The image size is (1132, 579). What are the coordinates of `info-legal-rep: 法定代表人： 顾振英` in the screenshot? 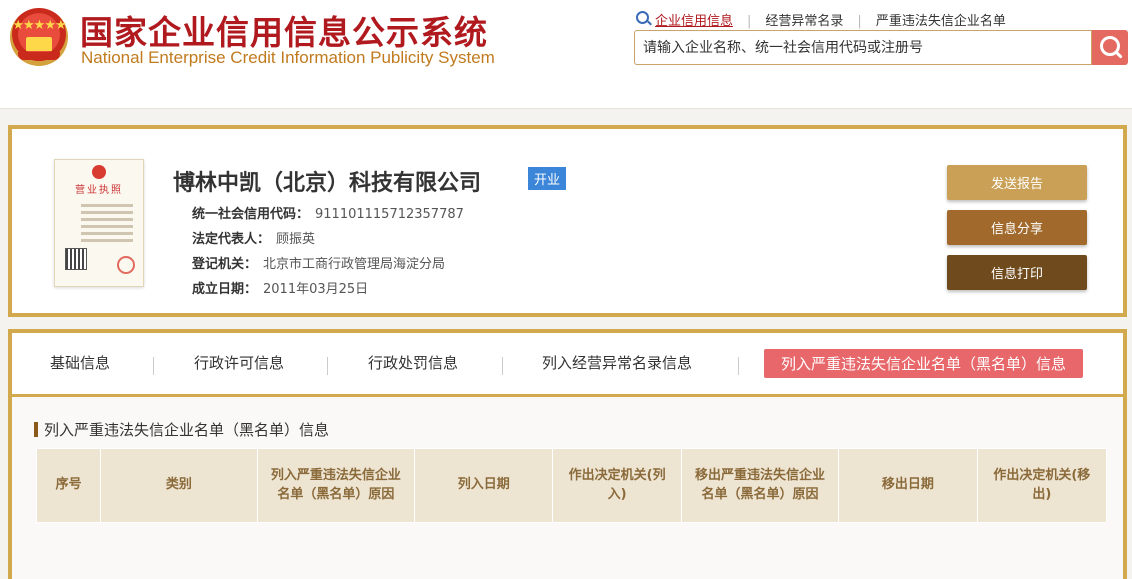 It's located at (254, 239).